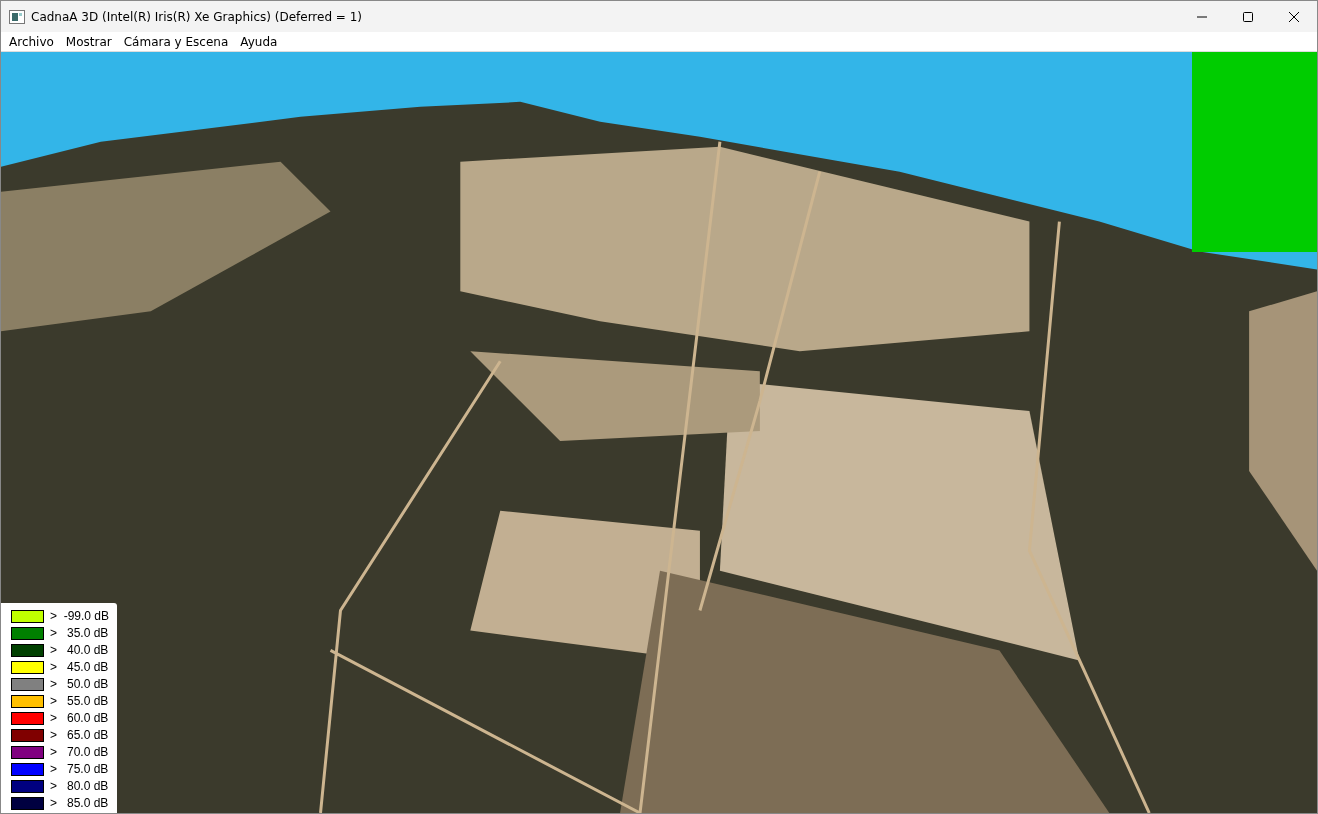  Describe the element at coordinates (1294, 16) in the screenshot. I see `close-icon` at that location.